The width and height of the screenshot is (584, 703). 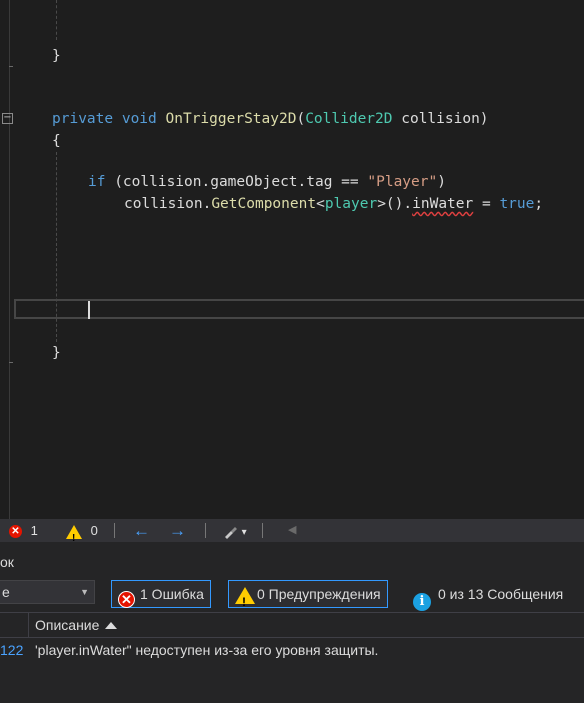 I want to click on warnings-filter-button: ! 0 Предупреждения, so click(x=308, y=594).